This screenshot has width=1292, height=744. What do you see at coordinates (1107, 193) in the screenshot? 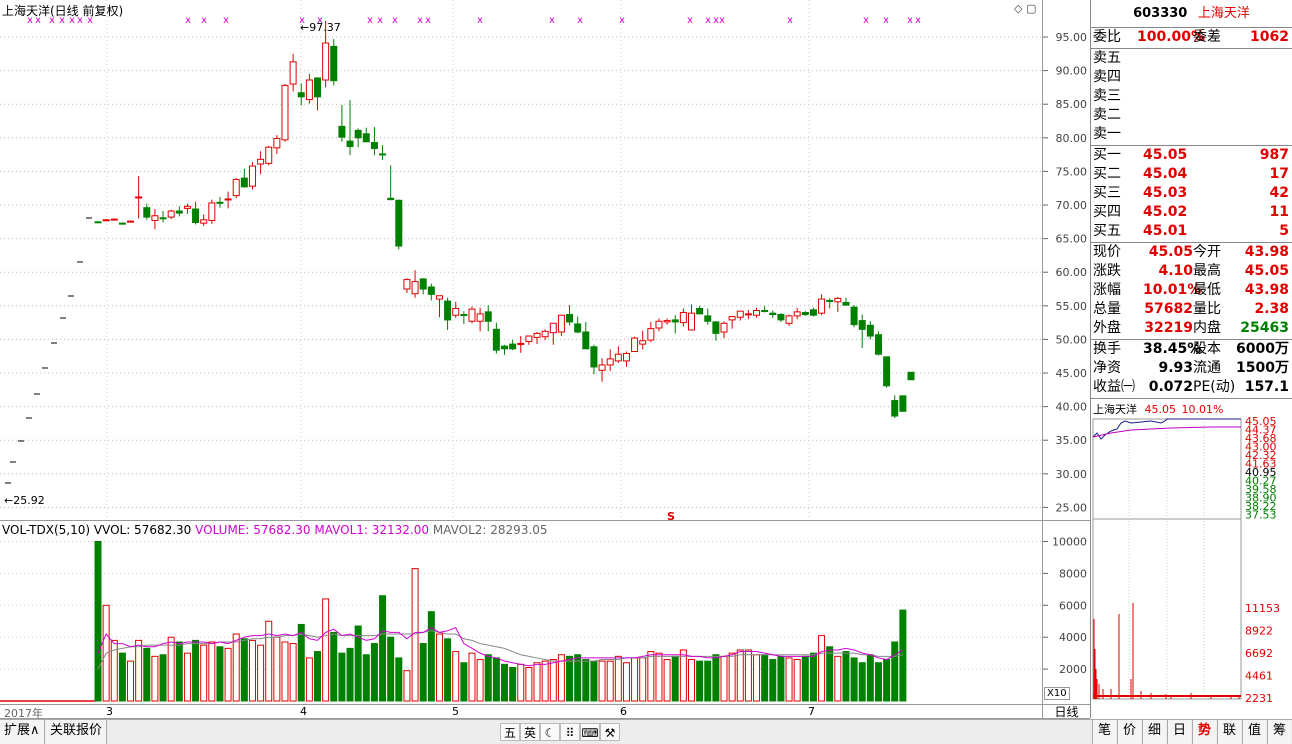
I see `buy3-label: 买三` at bounding box center [1107, 193].